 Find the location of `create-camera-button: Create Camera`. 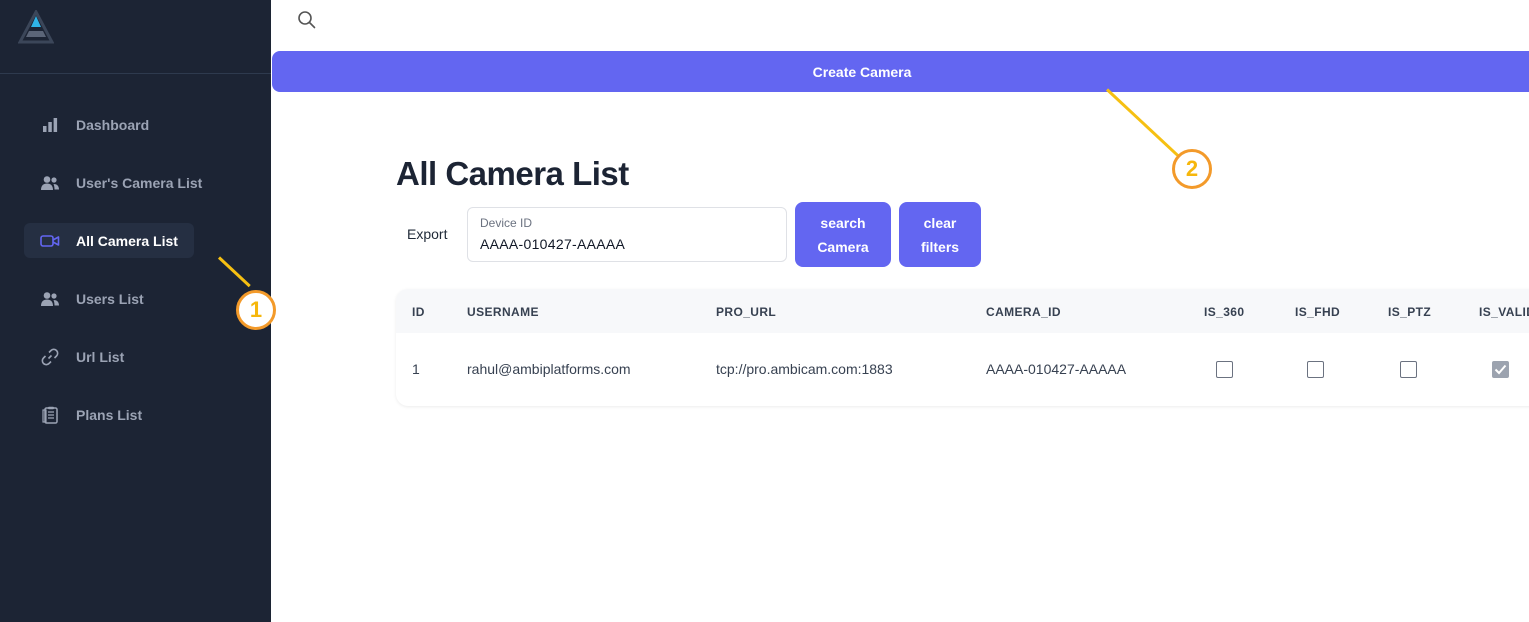

create-camera-button: Create Camera is located at coordinates (900, 71).